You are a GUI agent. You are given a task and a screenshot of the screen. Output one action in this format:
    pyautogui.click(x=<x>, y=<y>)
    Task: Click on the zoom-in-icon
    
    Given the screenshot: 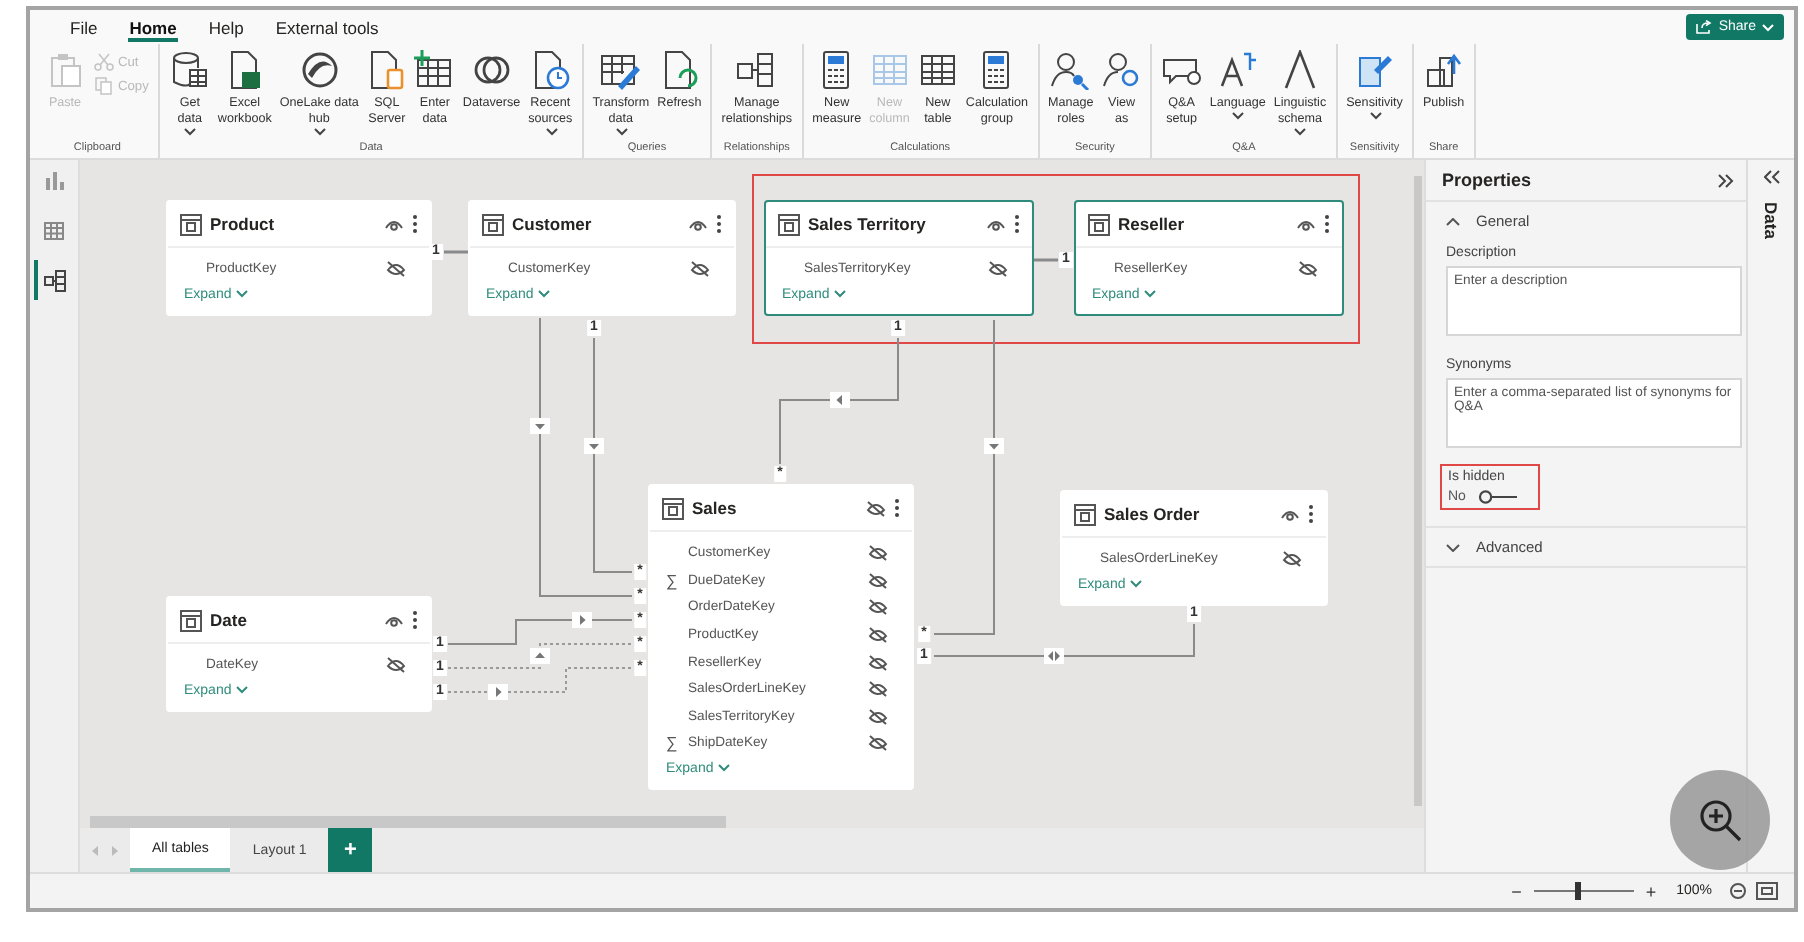 What is the action you would take?
    pyautogui.click(x=1720, y=820)
    